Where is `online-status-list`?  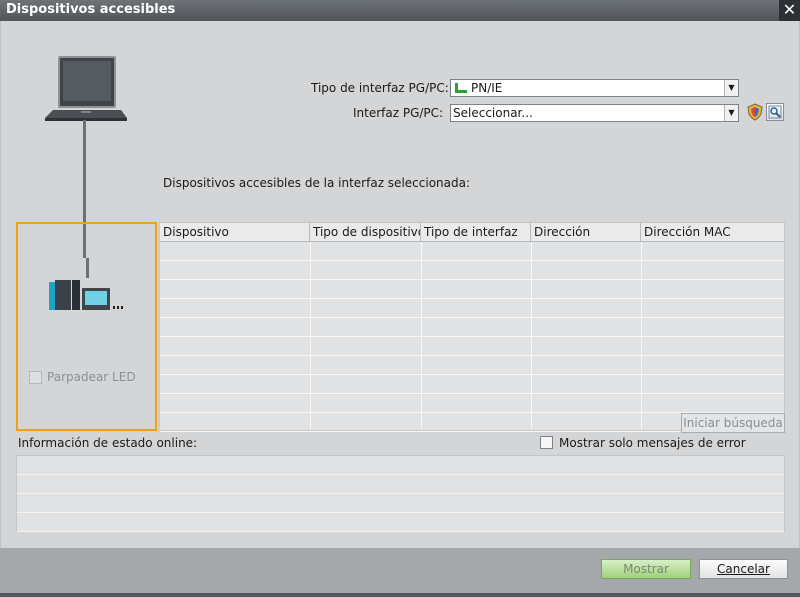
online-status-list is located at coordinates (400, 493).